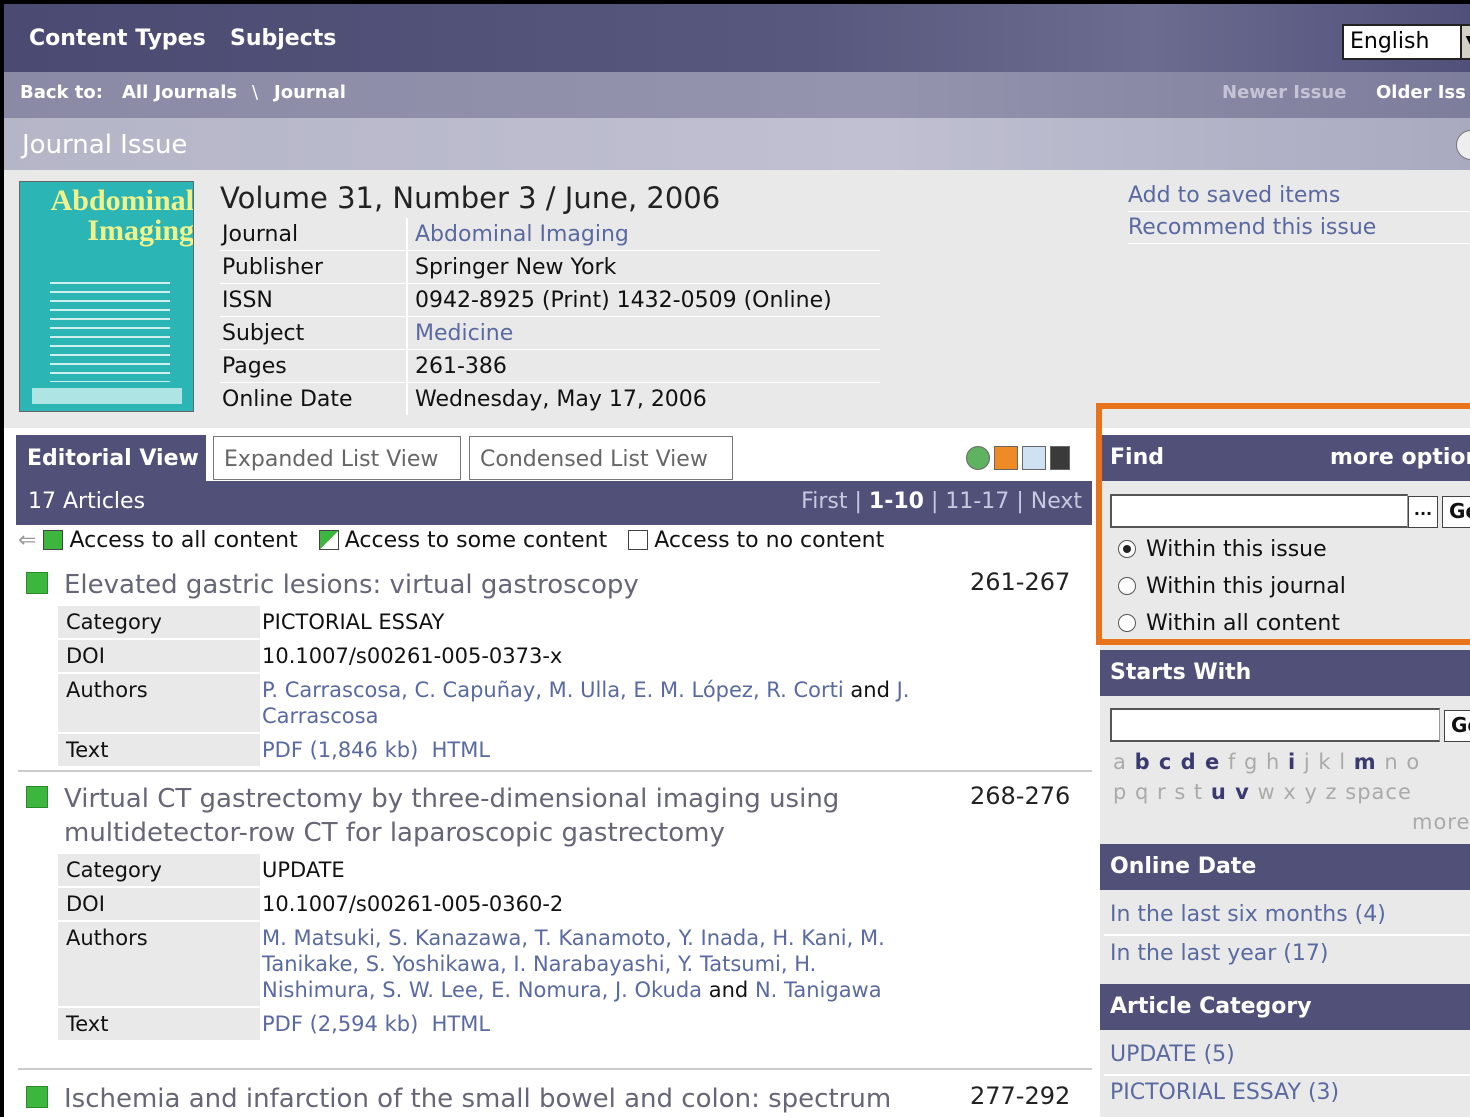  What do you see at coordinates (601, 458) in the screenshot?
I see `tab-condensed-list-view: Condensed List View` at bounding box center [601, 458].